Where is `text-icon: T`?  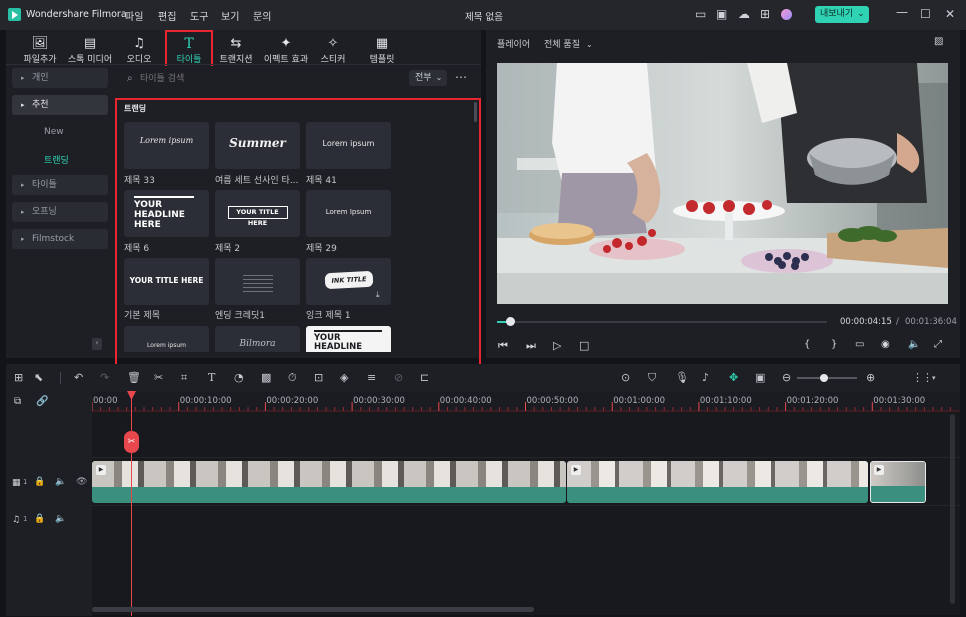
text-icon: T is located at coordinates (211, 377).